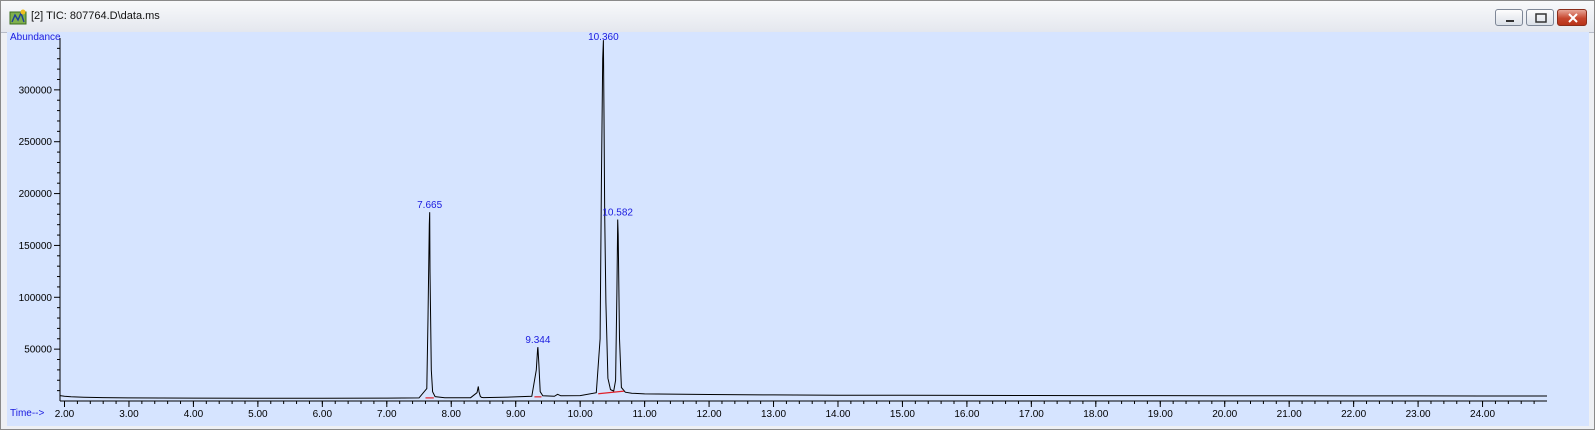 The image size is (1595, 430). What do you see at coordinates (1509, 17) in the screenshot?
I see `minimize-button` at bounding box center [1509, 17].